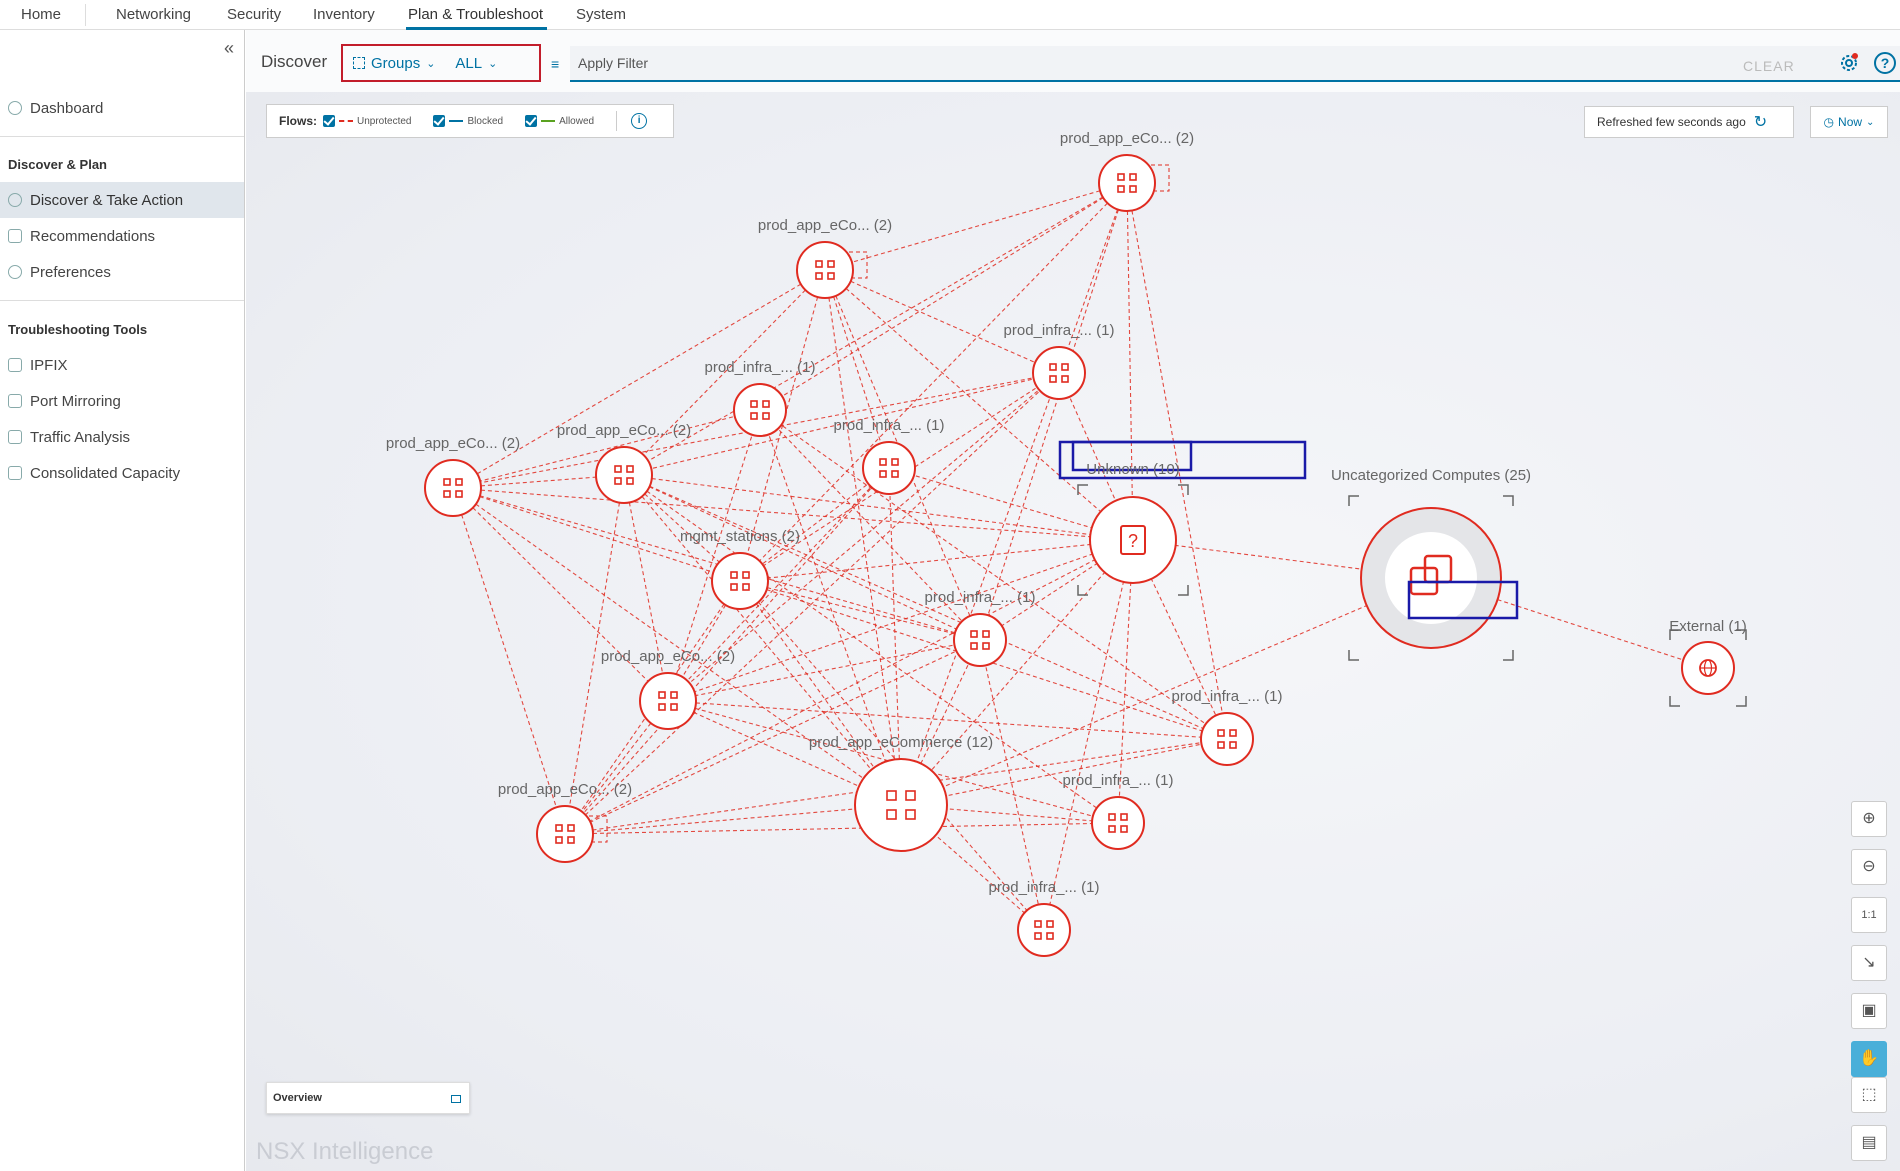 Image resolution: width=1900 pixels, height=1171 pixels. Describe the element at coordinates (475, 14) in the screenshot. I see `nav-plan-troubleshoot: Plan & Troubleshoot` at that location.